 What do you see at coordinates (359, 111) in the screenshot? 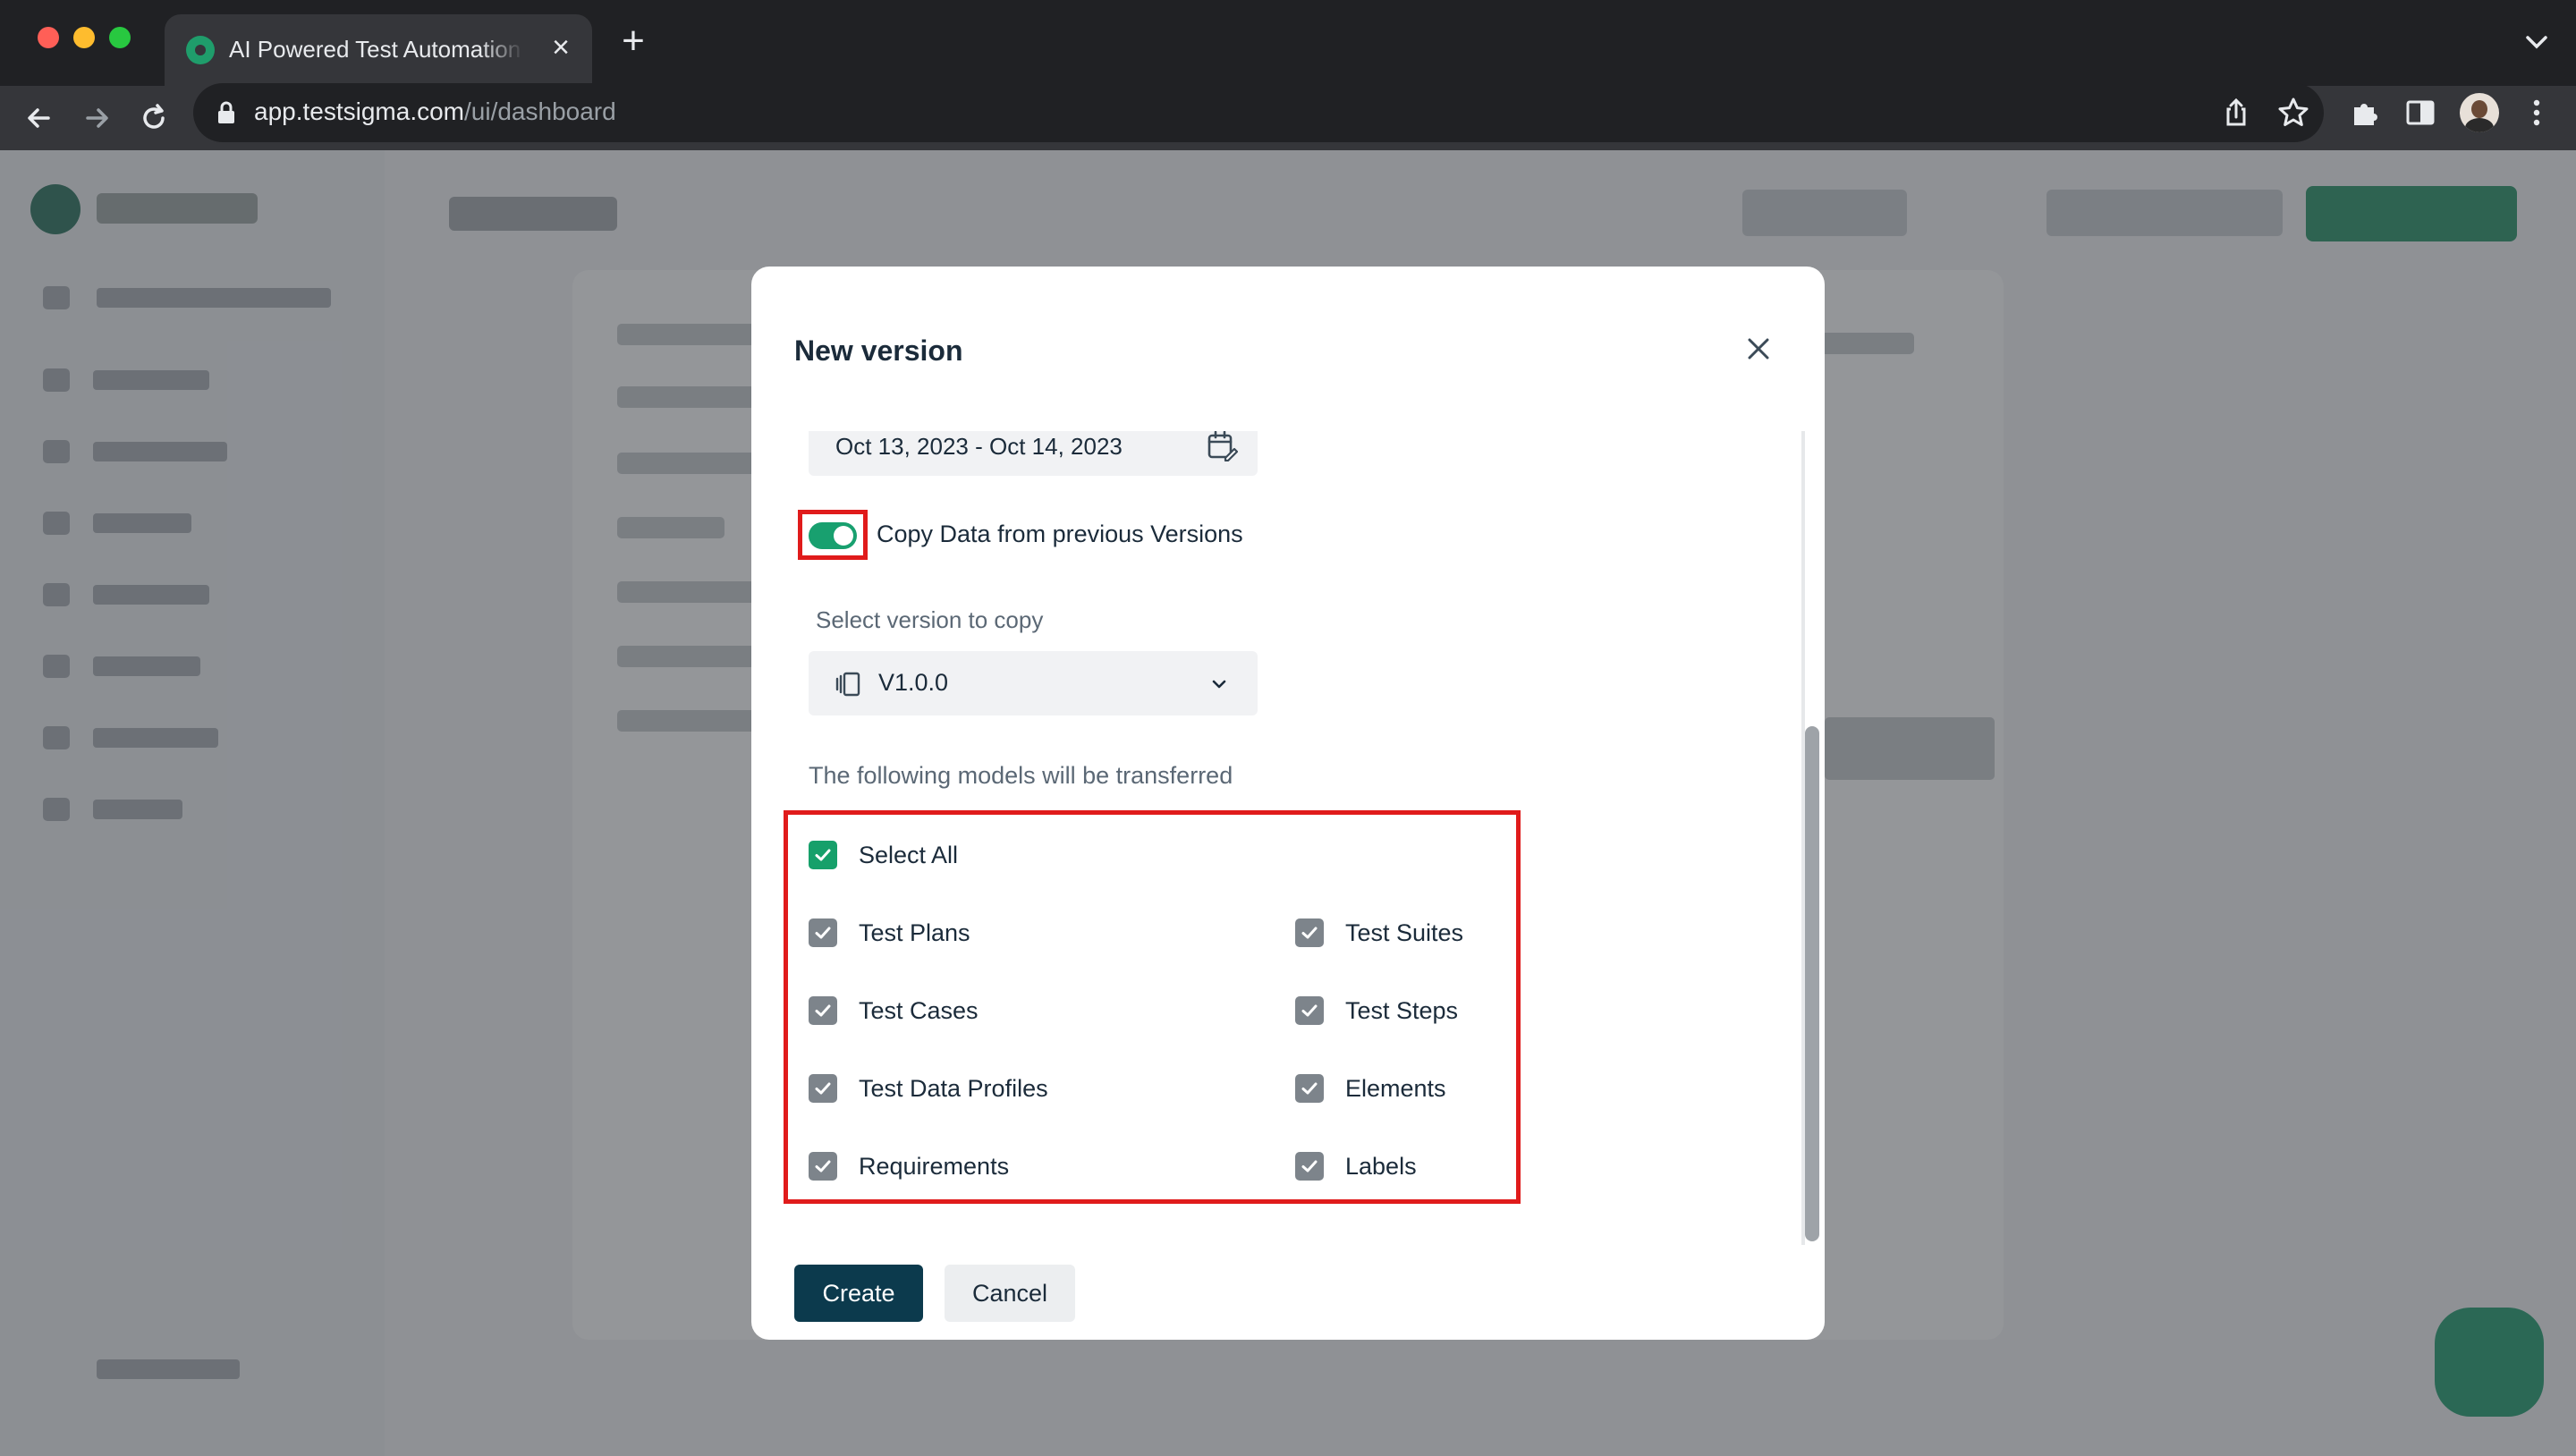
I see `url-host: app.testsigma.com` at bounding box center [359, 111].